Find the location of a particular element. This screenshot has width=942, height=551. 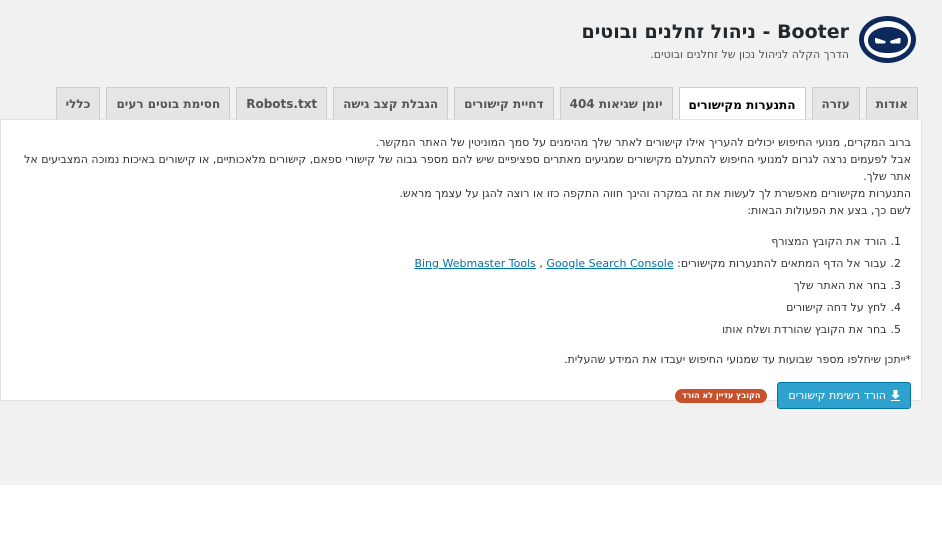

step-number: 3. is located at coordinates (896, 285).